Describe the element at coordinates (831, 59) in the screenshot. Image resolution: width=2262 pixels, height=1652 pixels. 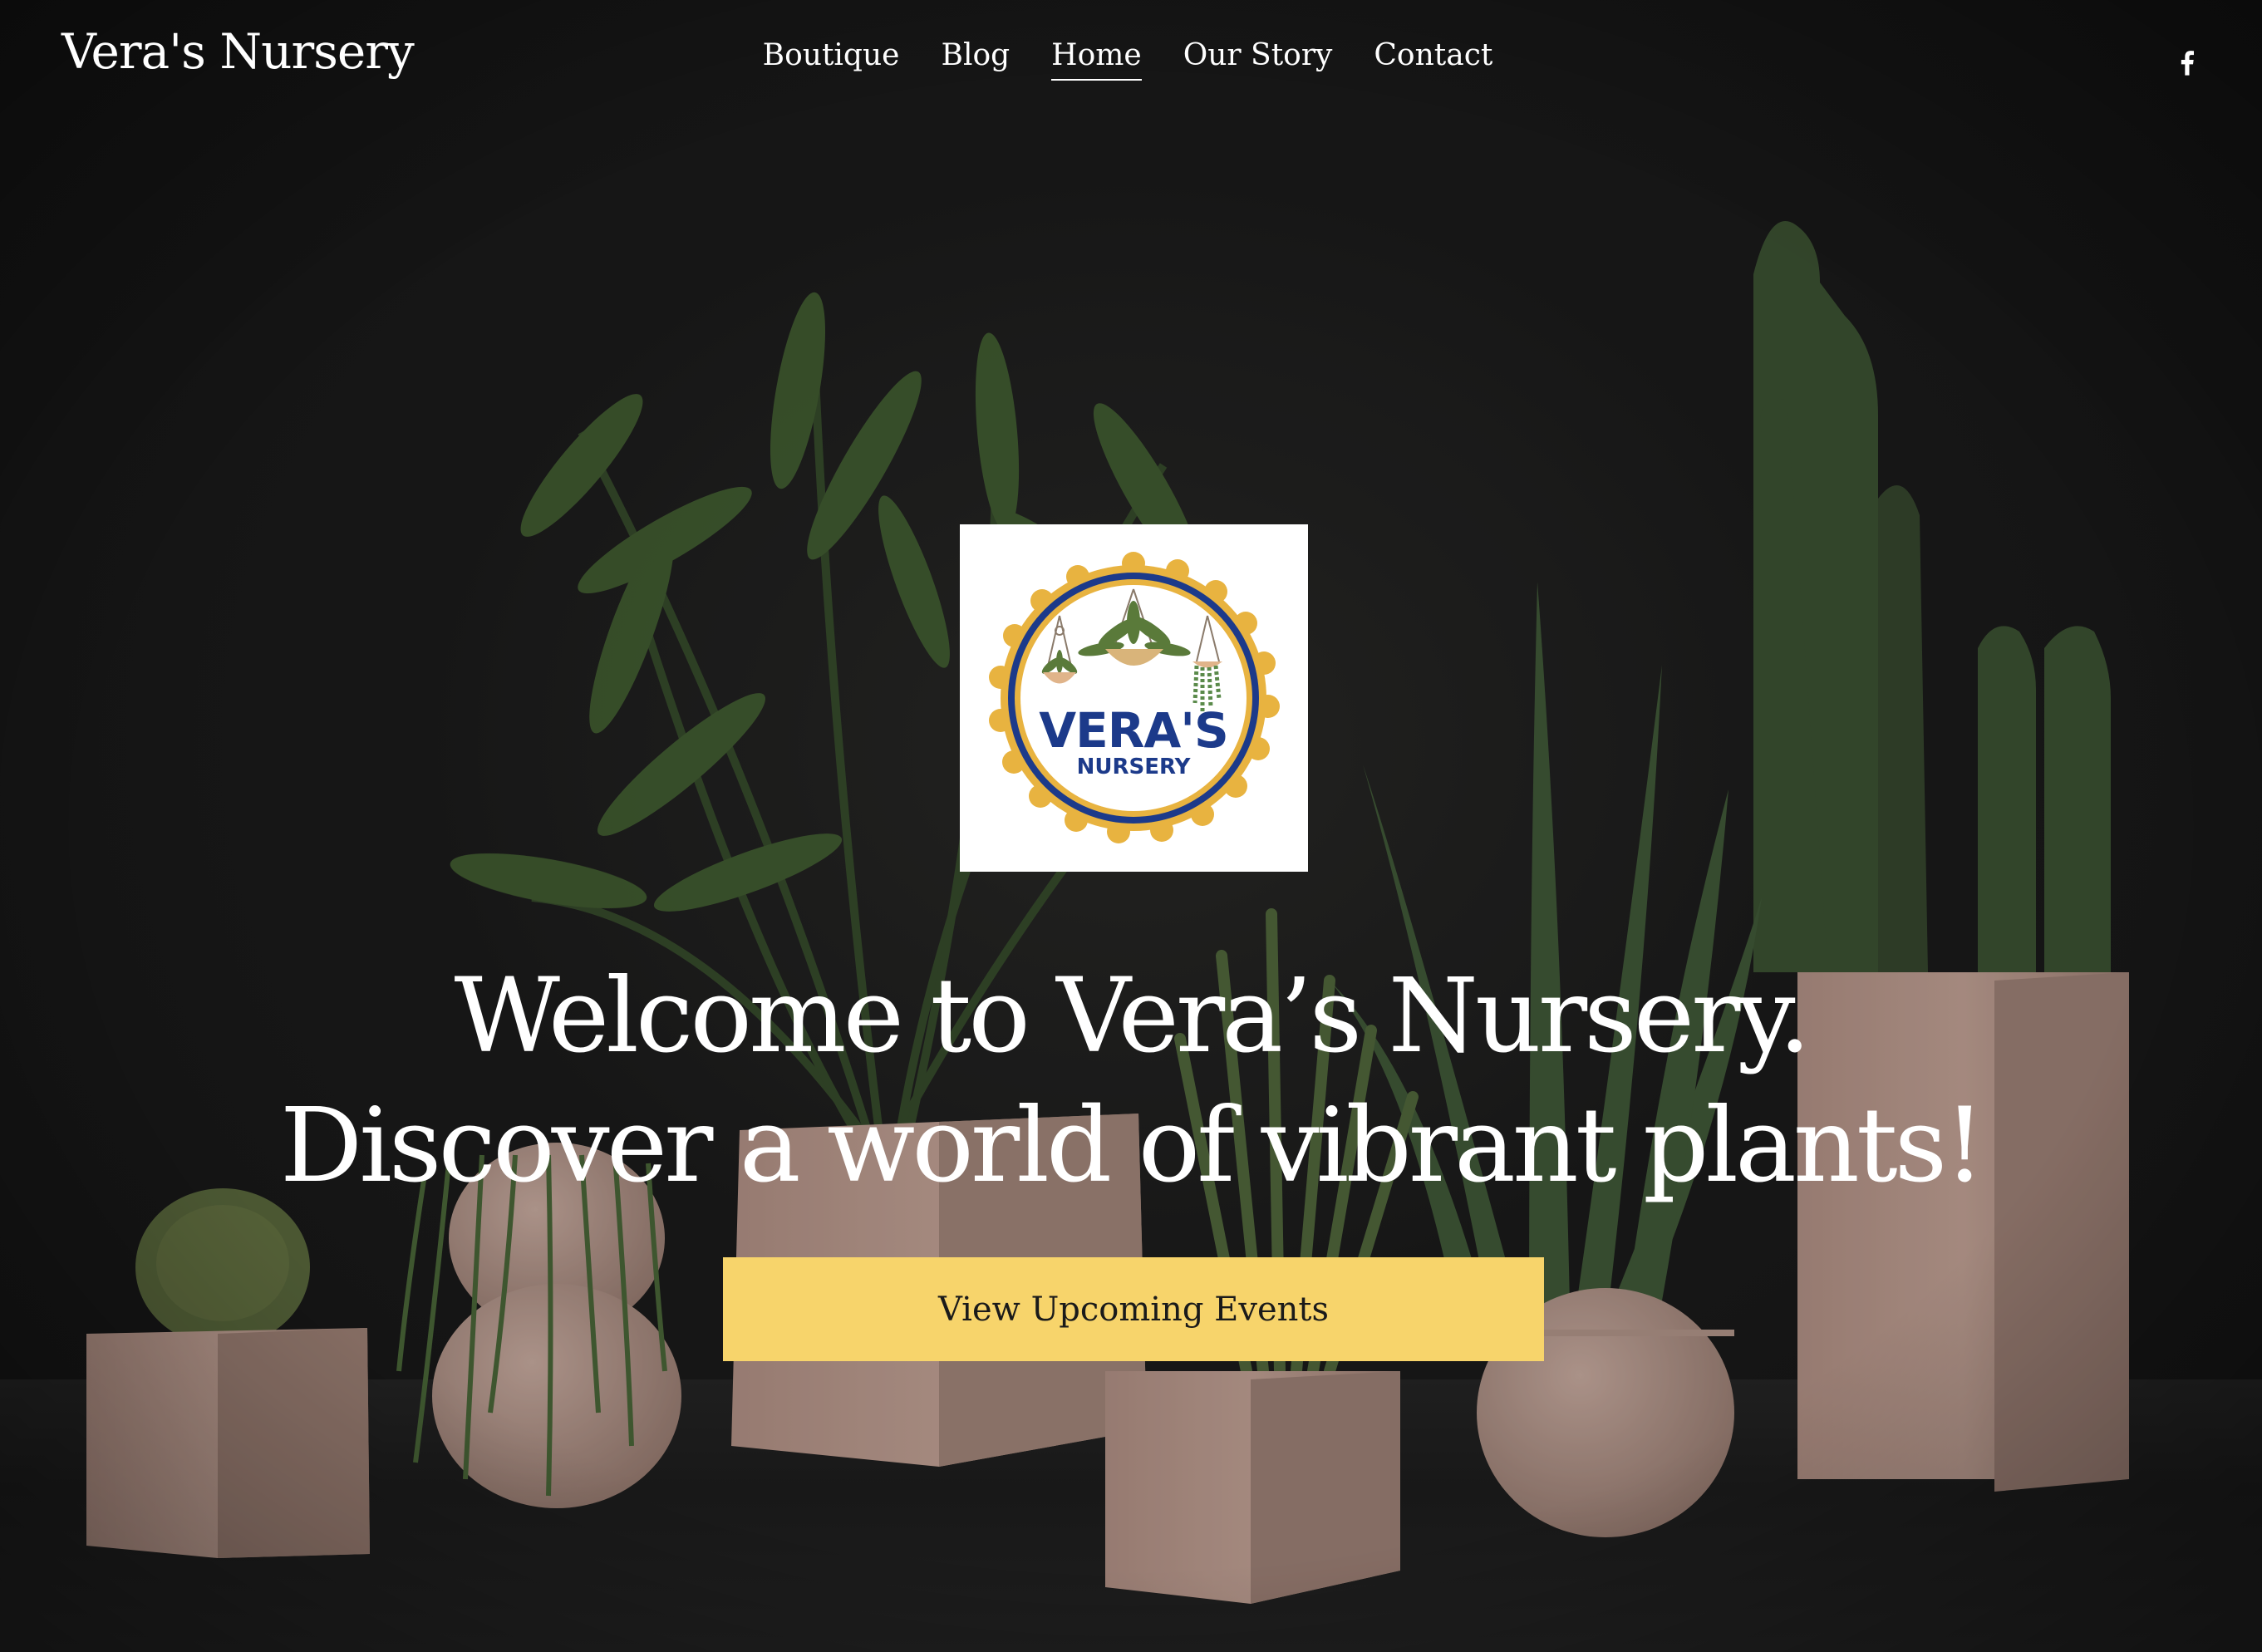
I see `nav-item-boutique: Boutique` at that location.